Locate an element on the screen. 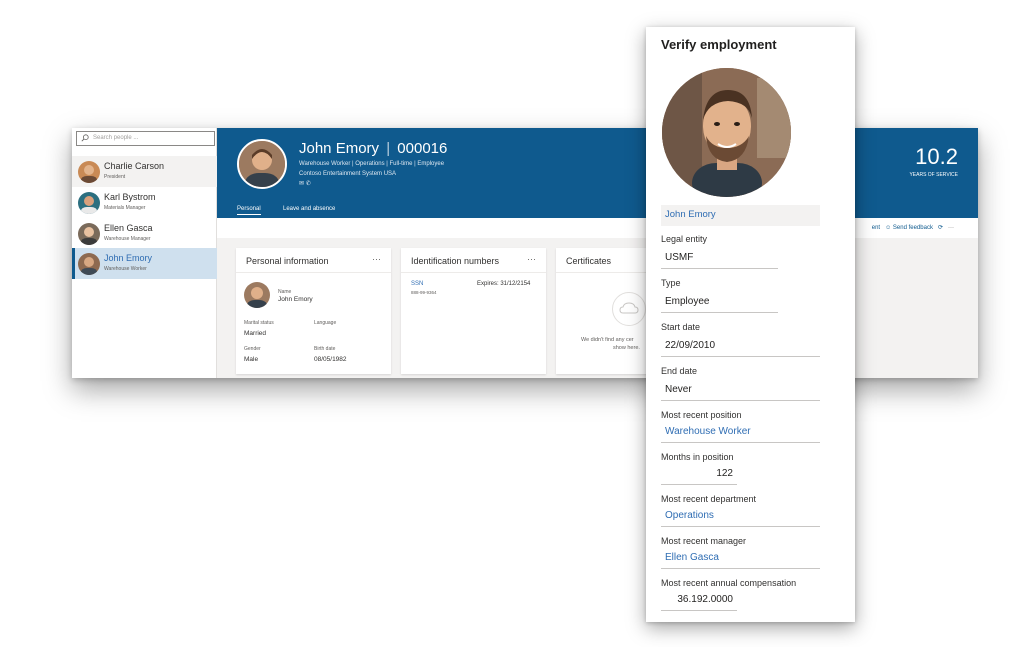 The height and width of the screenshot is (647, 1023). toolbar-partial-item: ent is located at coordinates (876, 228).